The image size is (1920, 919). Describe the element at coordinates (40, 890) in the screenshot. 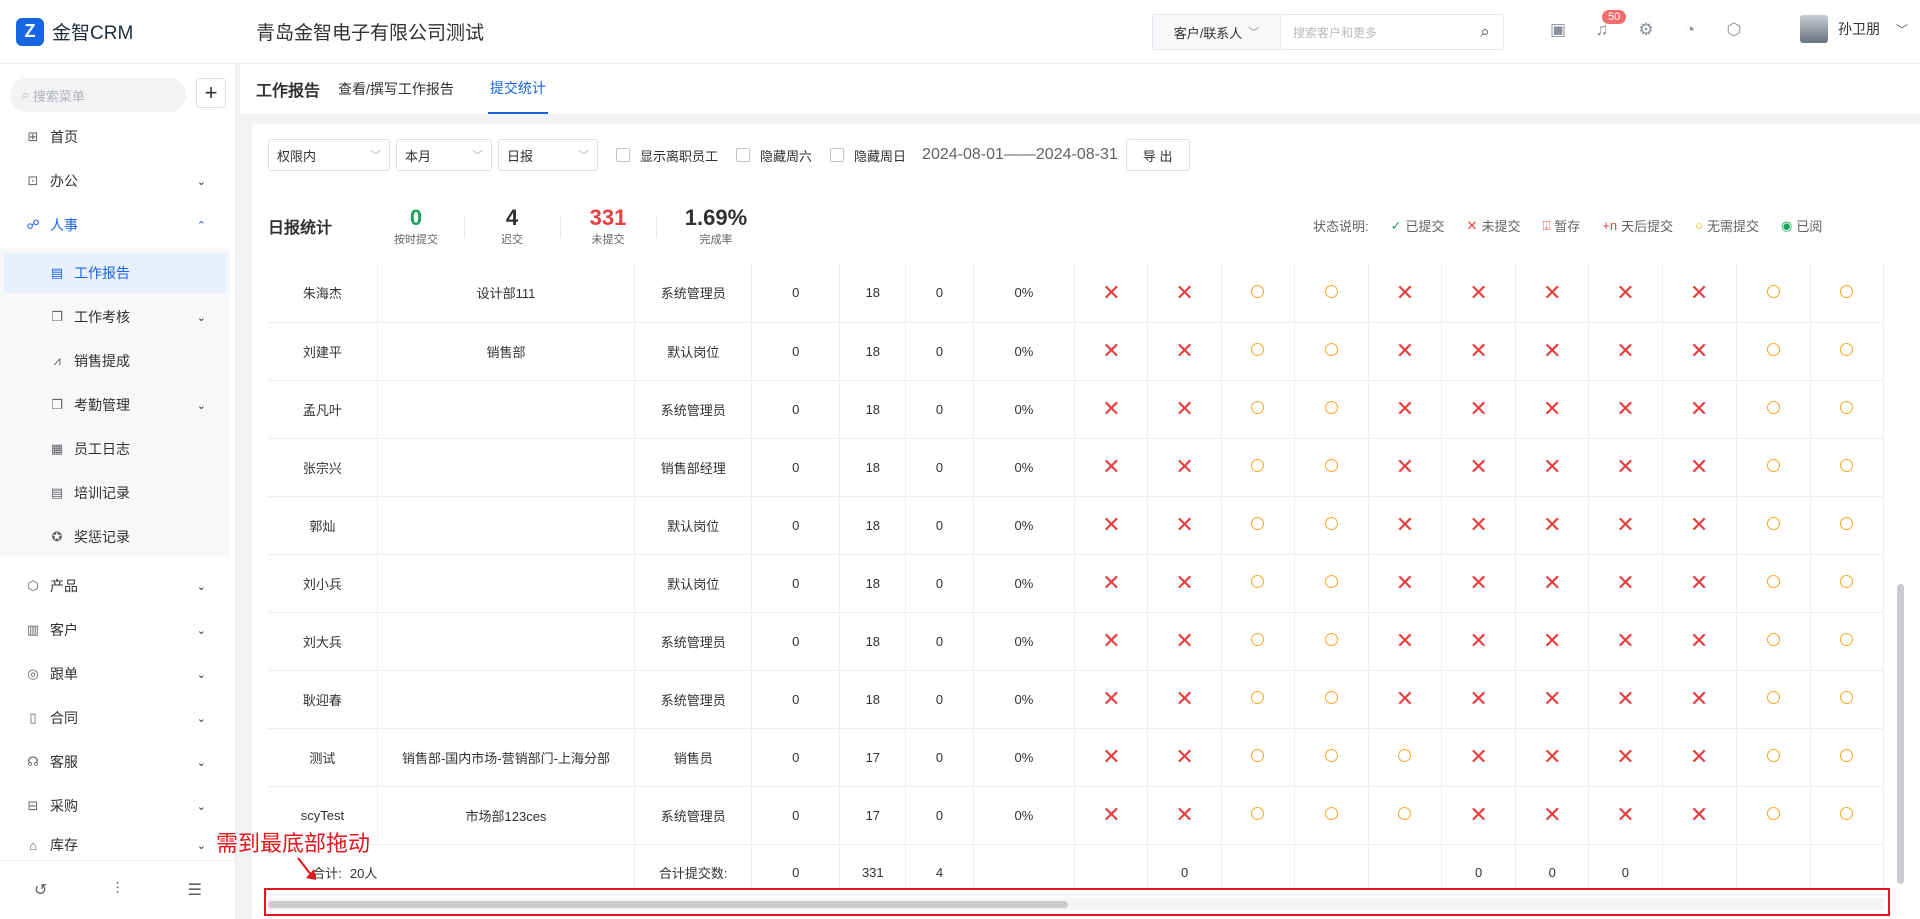

I see `history-icon: ↺` at that location.